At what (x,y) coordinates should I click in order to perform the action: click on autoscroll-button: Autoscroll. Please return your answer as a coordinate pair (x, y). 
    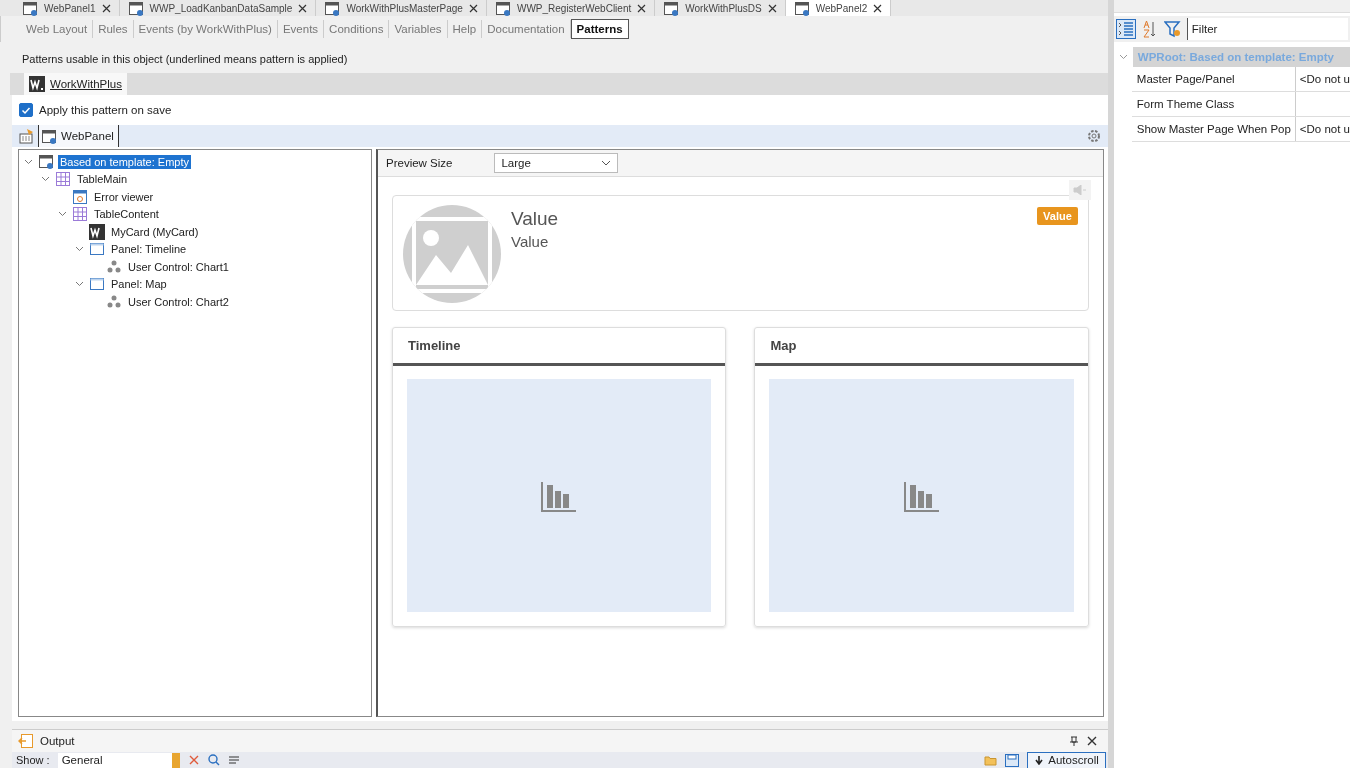
    Looking at the image, I should click on (1066, 760).